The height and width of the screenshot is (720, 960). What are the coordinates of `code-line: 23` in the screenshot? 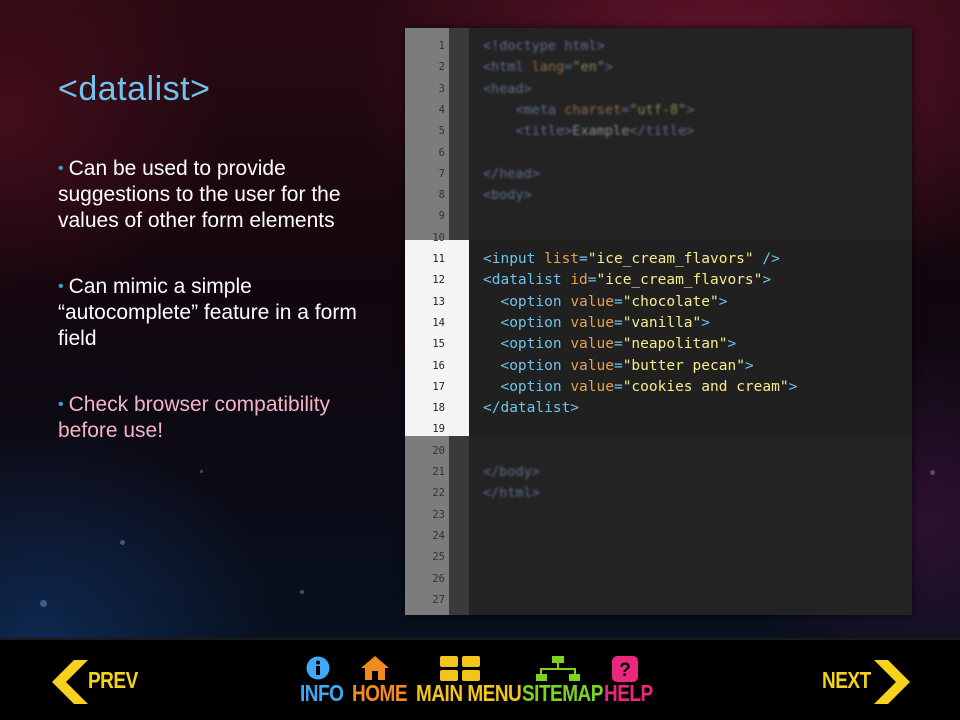 It's located at (438, 514).